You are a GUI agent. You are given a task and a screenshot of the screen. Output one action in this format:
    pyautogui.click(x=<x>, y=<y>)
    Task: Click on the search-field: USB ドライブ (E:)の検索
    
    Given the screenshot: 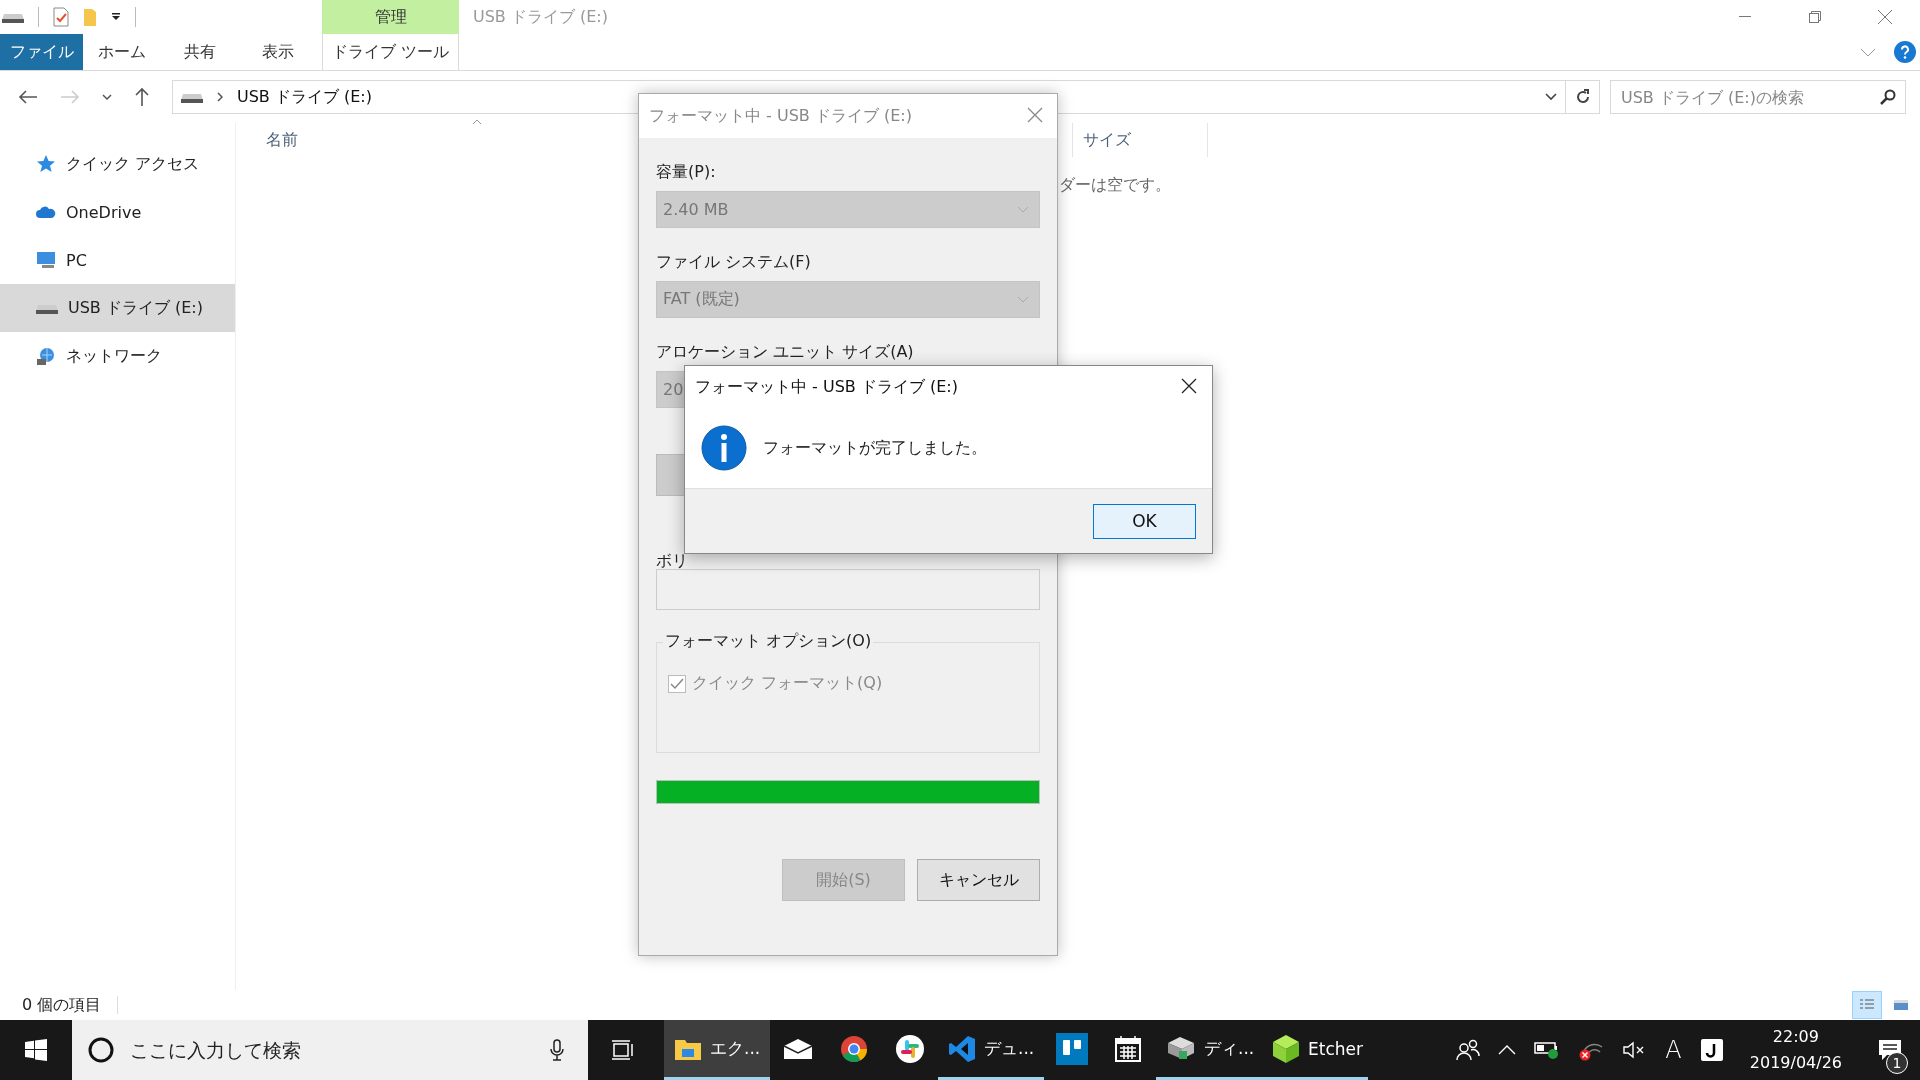 What is the action you would take?
    pyautogui.click(x=1758, y=97)
    